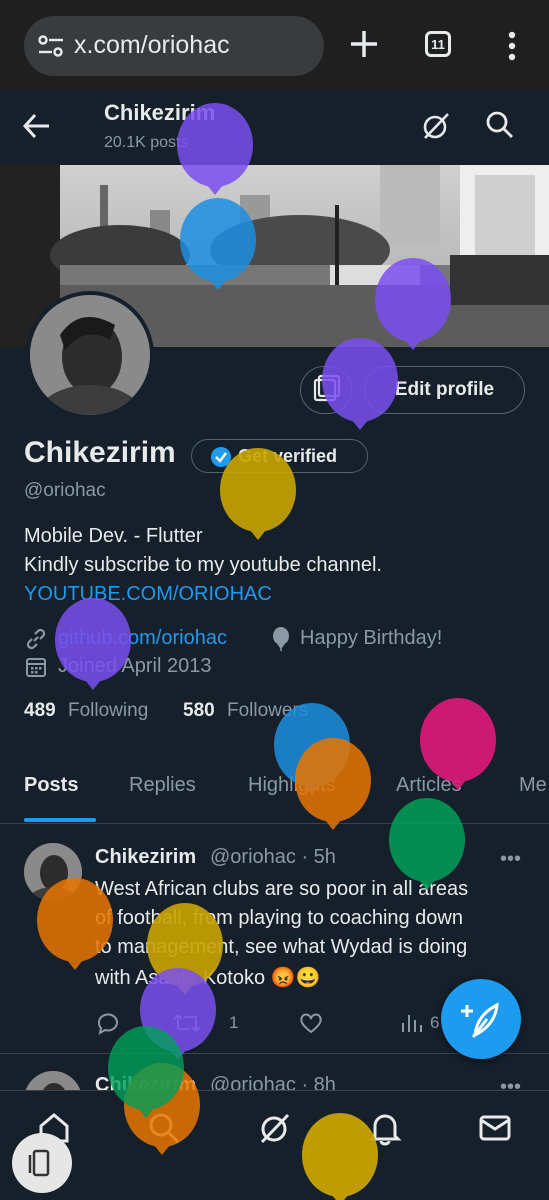 The width and height of the screenshot is (549, 1200). Describe the element at coordinates (221, 457) in the screenshot. I see `verified-badge-icon` at that location.